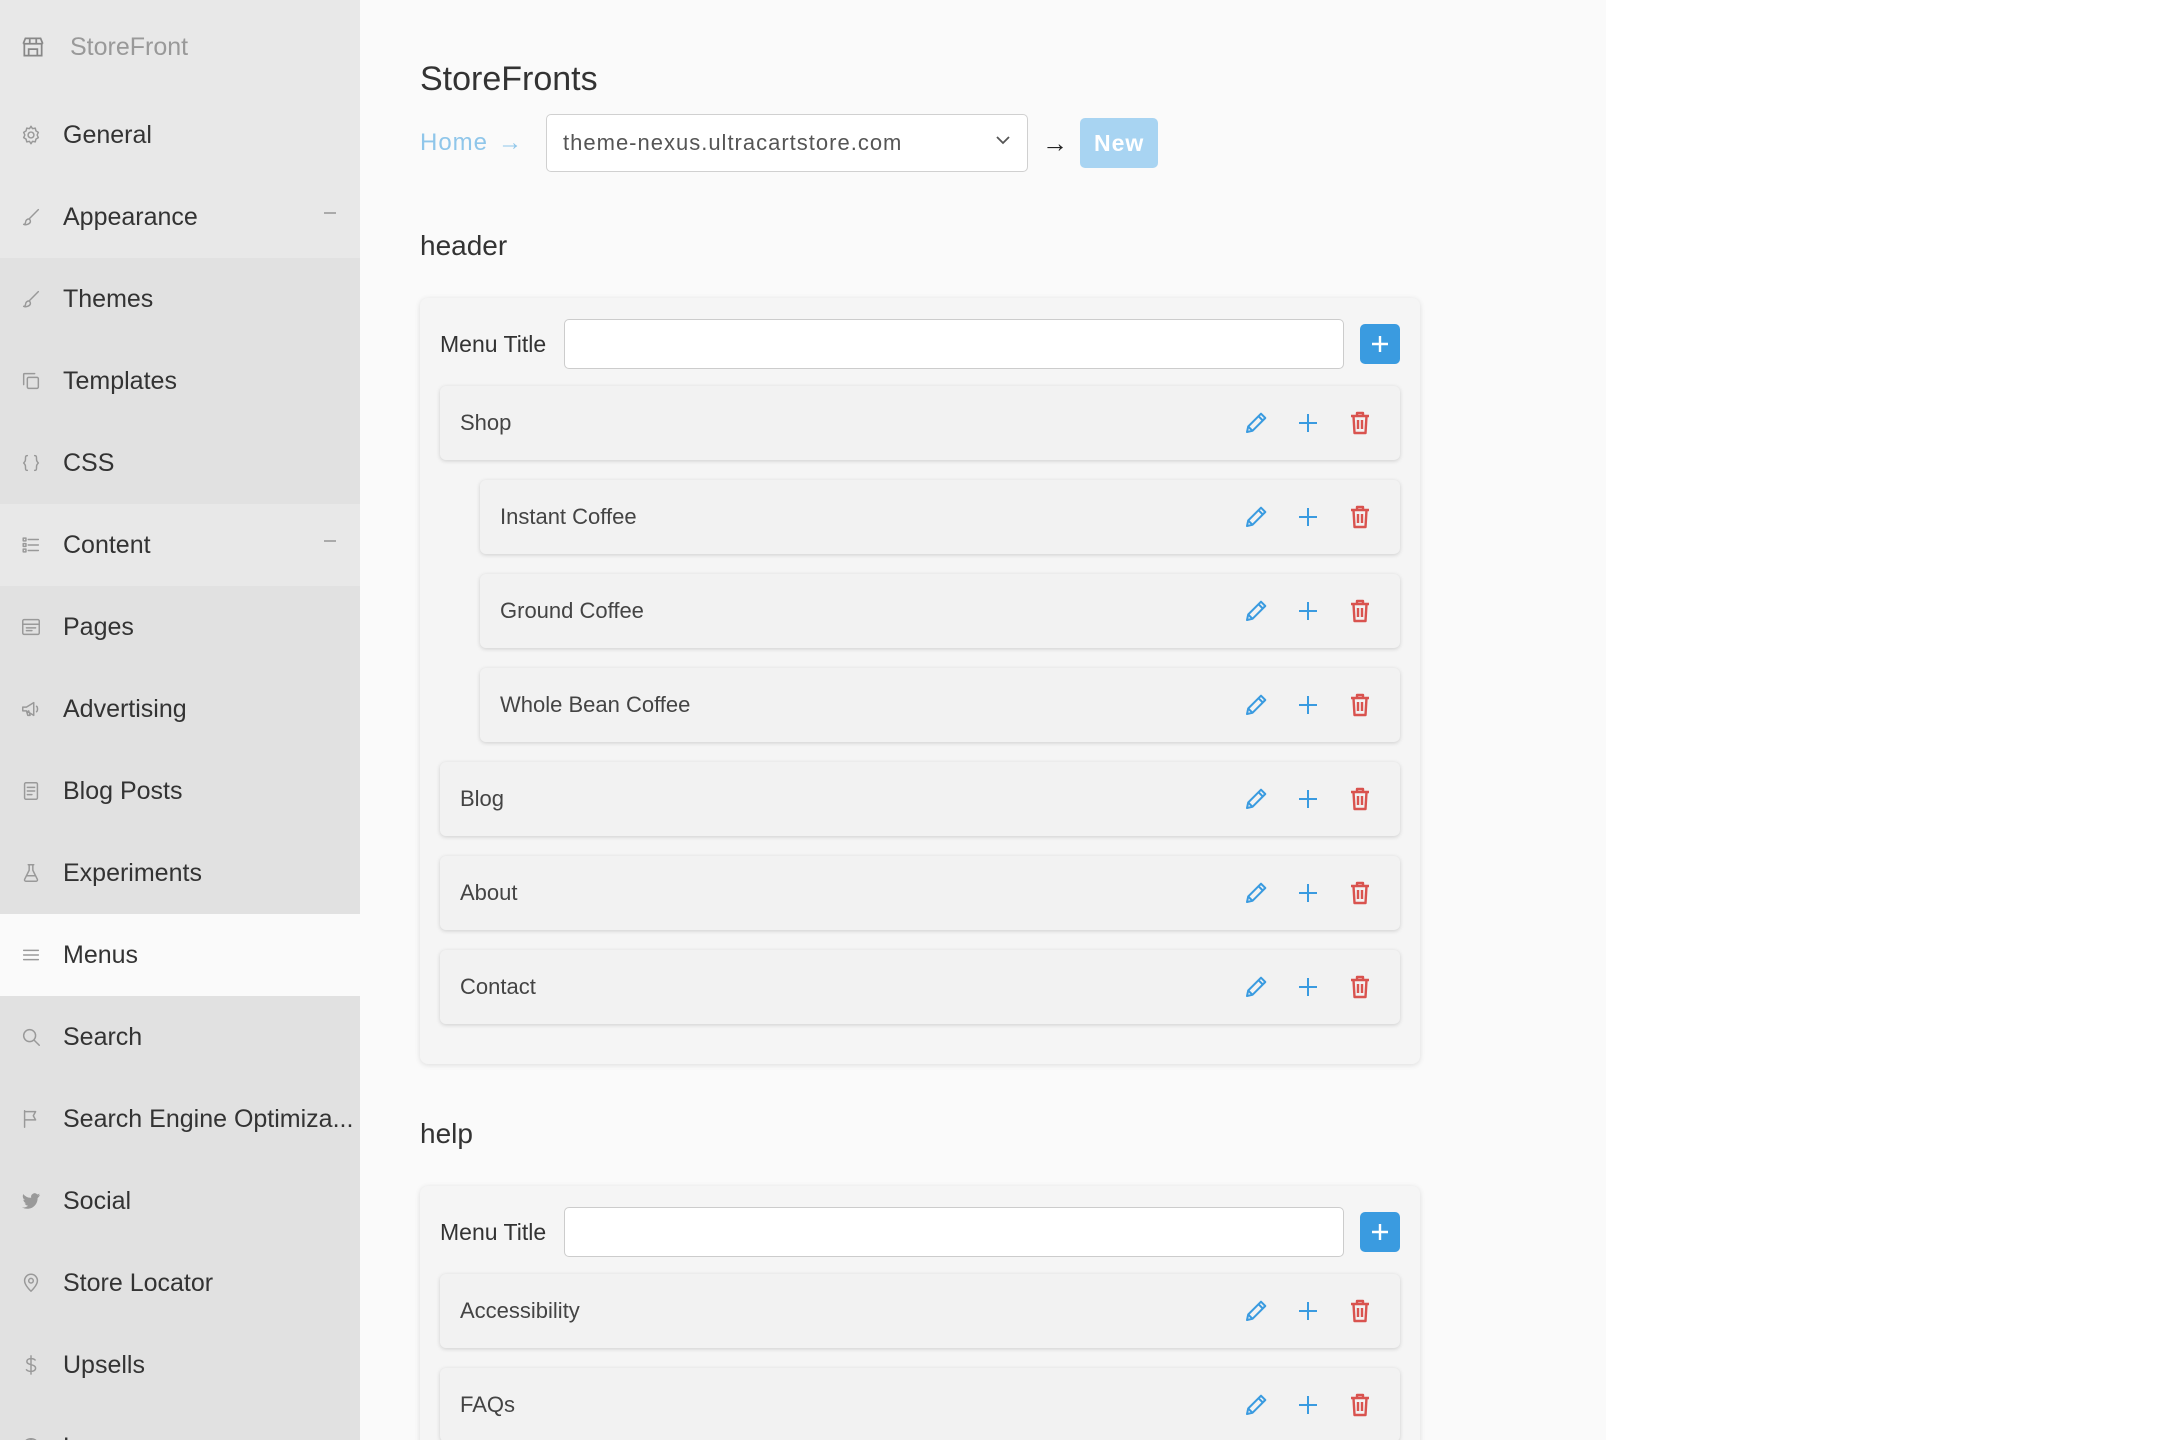 This screenshot has width=2160, height=1440. What do you see at coordinates (509, 79) in the screenshot?
I see `page-title: StoreFronts` at bounding box center [509, 79].